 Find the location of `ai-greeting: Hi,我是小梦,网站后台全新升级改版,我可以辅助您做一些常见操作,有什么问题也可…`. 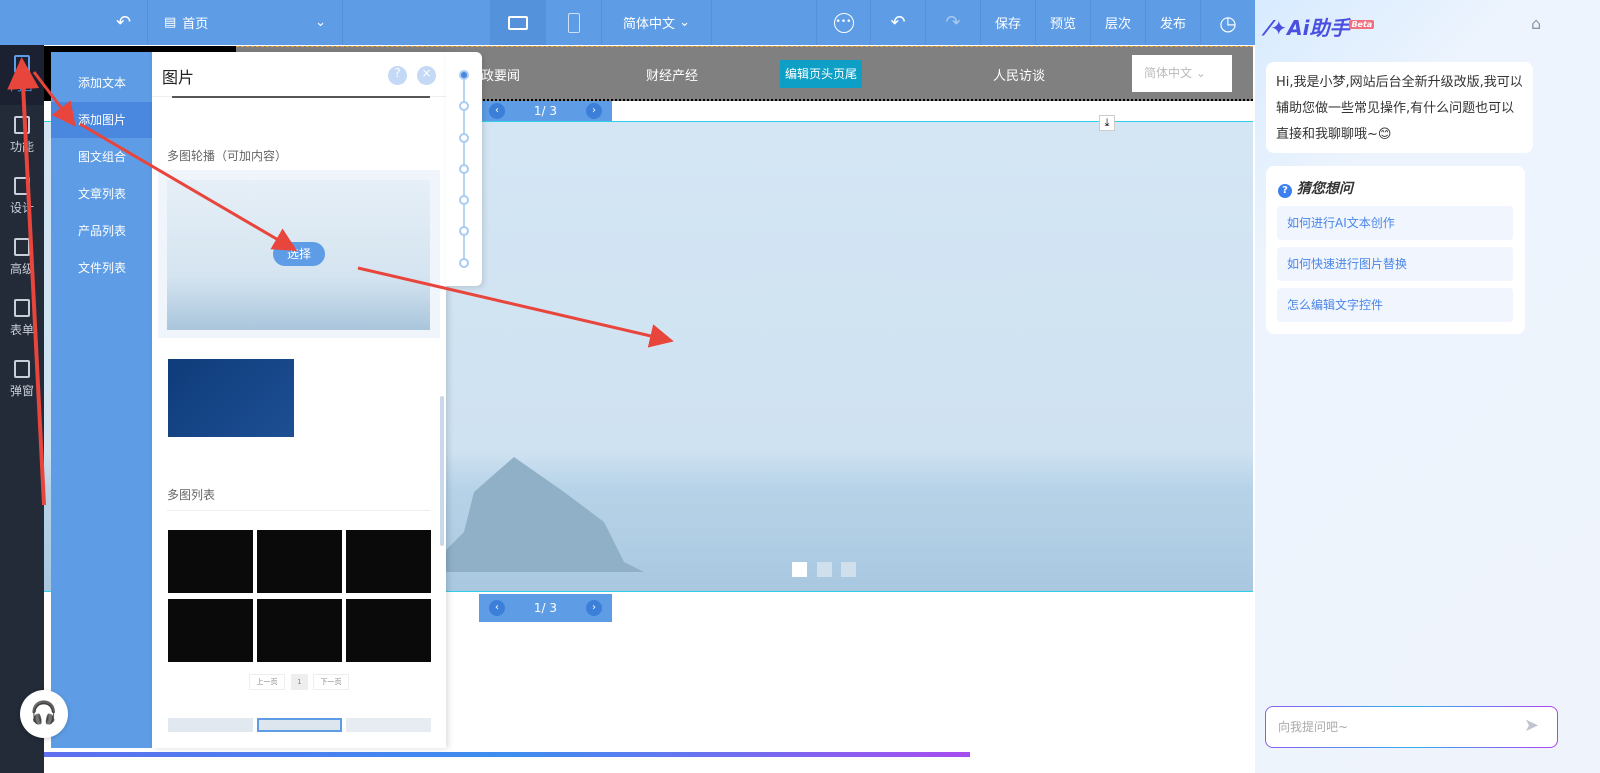

ai-greeting: Hi,我是小梦,网站后台全新升级改版,我可以辅助您做一些常见操作,有什么问题也可… is located at coordinates (1399, 107).